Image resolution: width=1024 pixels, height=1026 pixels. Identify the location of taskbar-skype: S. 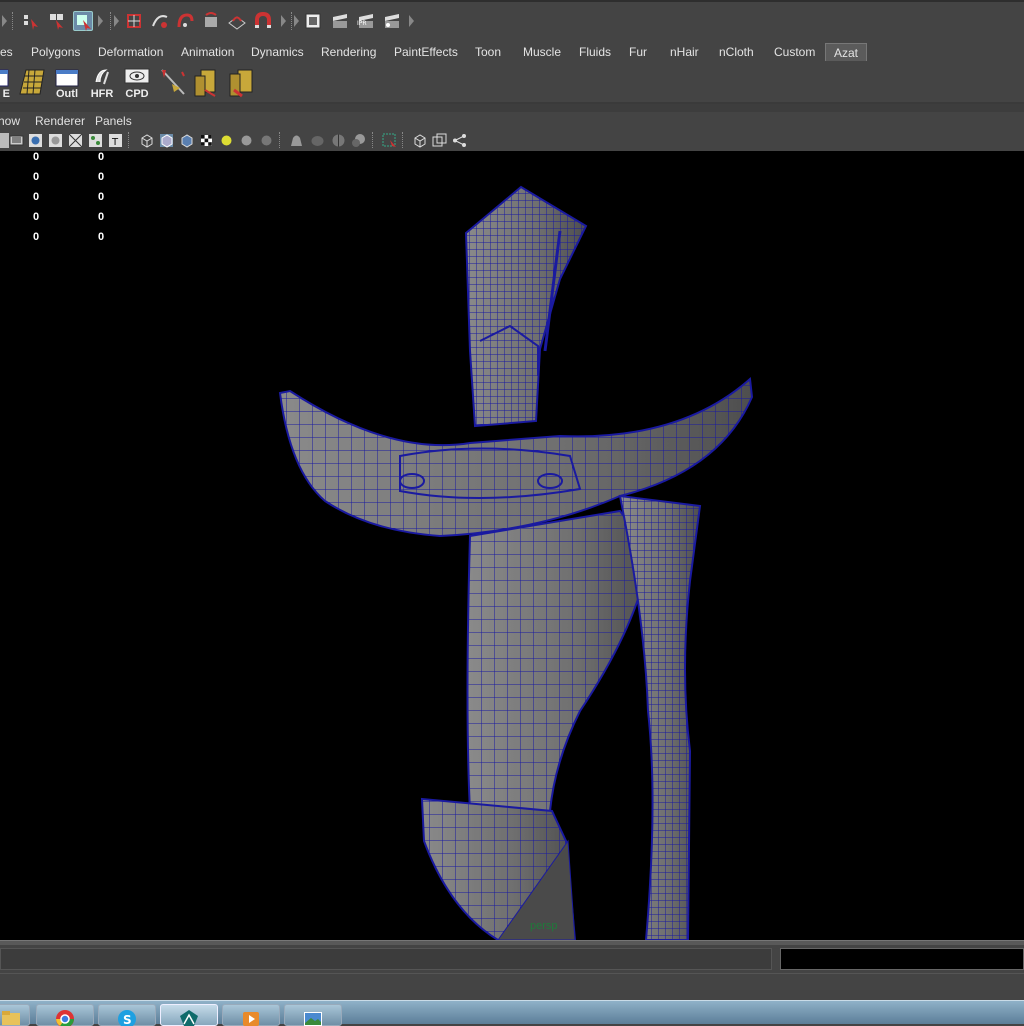
(127, 1015).